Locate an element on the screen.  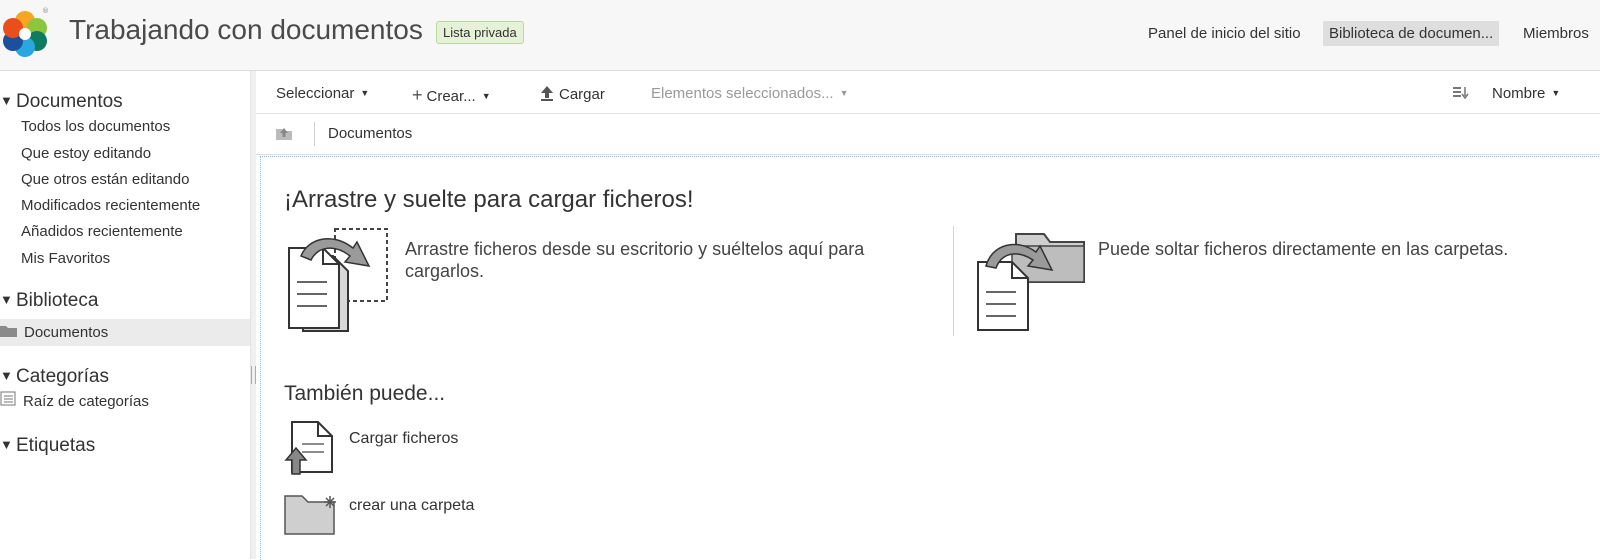
upload-icon is located at coordinates (547, 93).